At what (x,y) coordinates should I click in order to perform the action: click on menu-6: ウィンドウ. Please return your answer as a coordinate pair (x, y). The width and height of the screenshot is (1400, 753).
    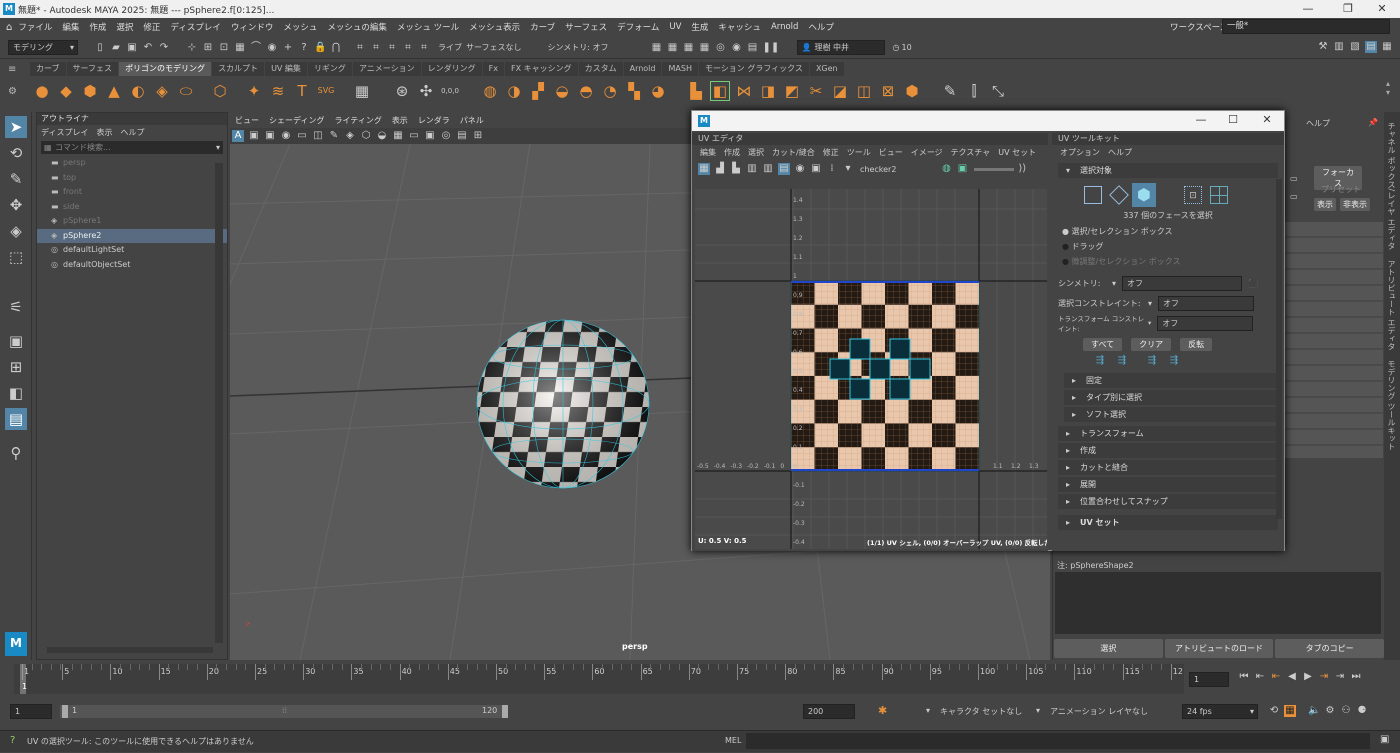
    Looking at the image, I should click on (252, 27).